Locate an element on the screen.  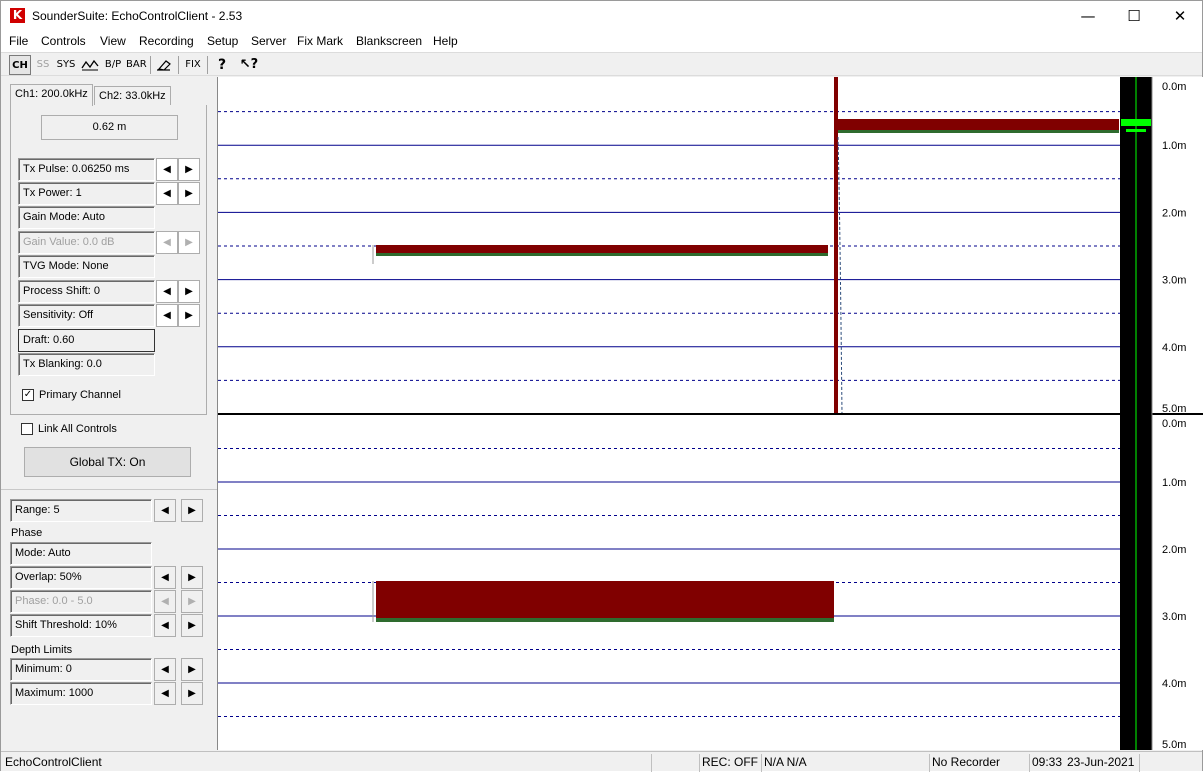
primary-channel-checkbox: ✓ is located at coordinates (28, 395).